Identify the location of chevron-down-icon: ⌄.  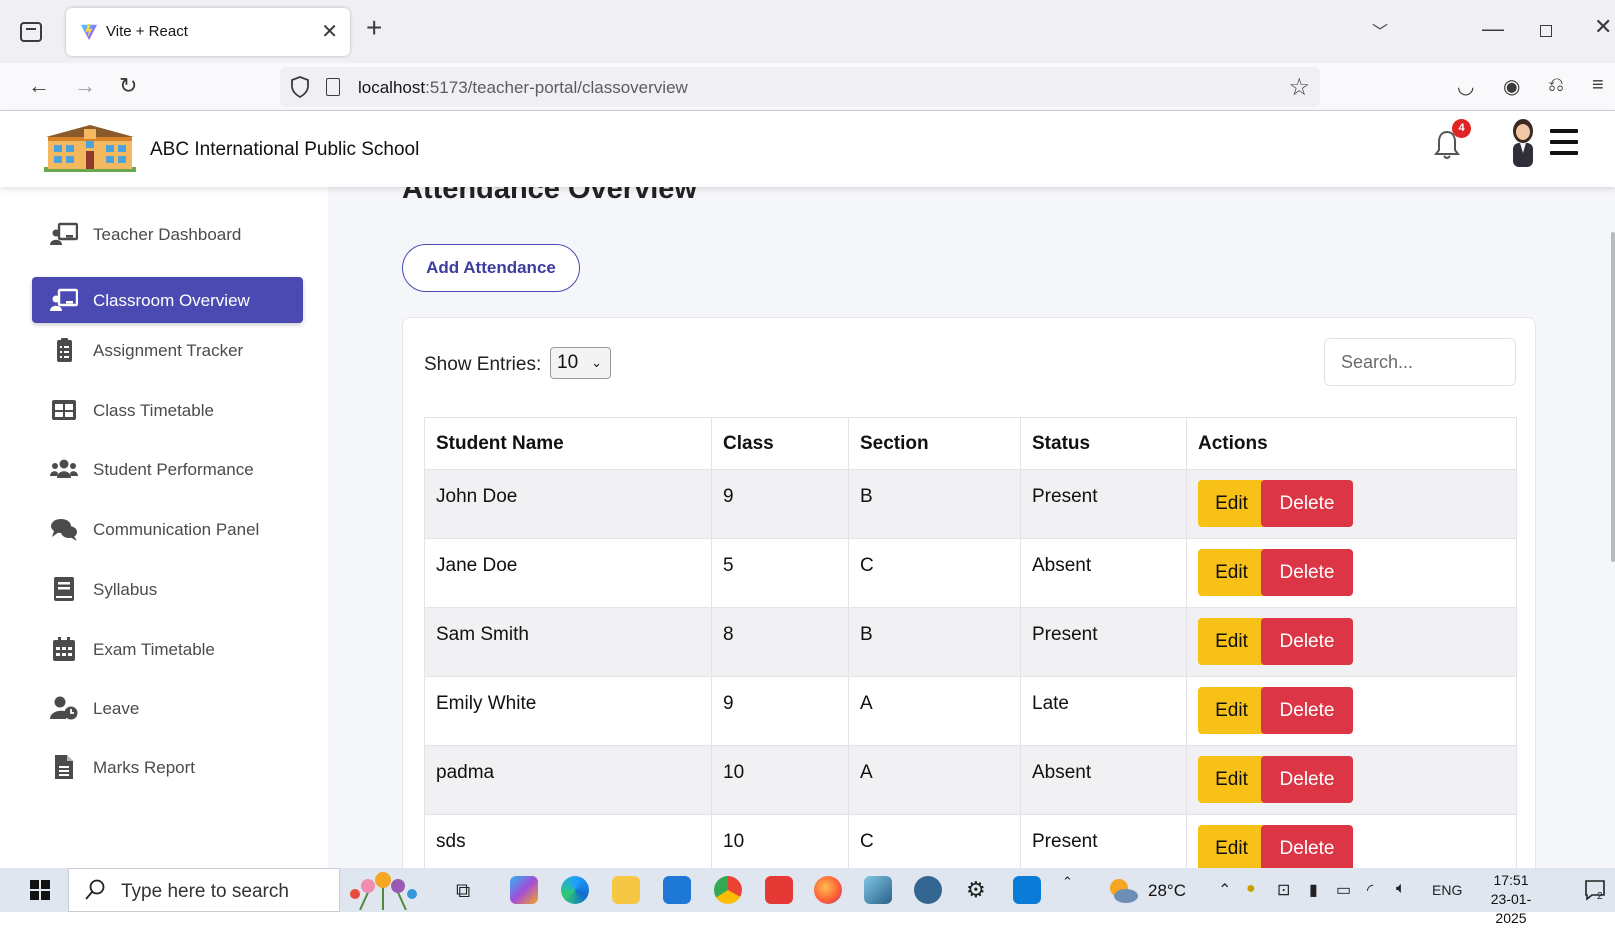
(596, 362).